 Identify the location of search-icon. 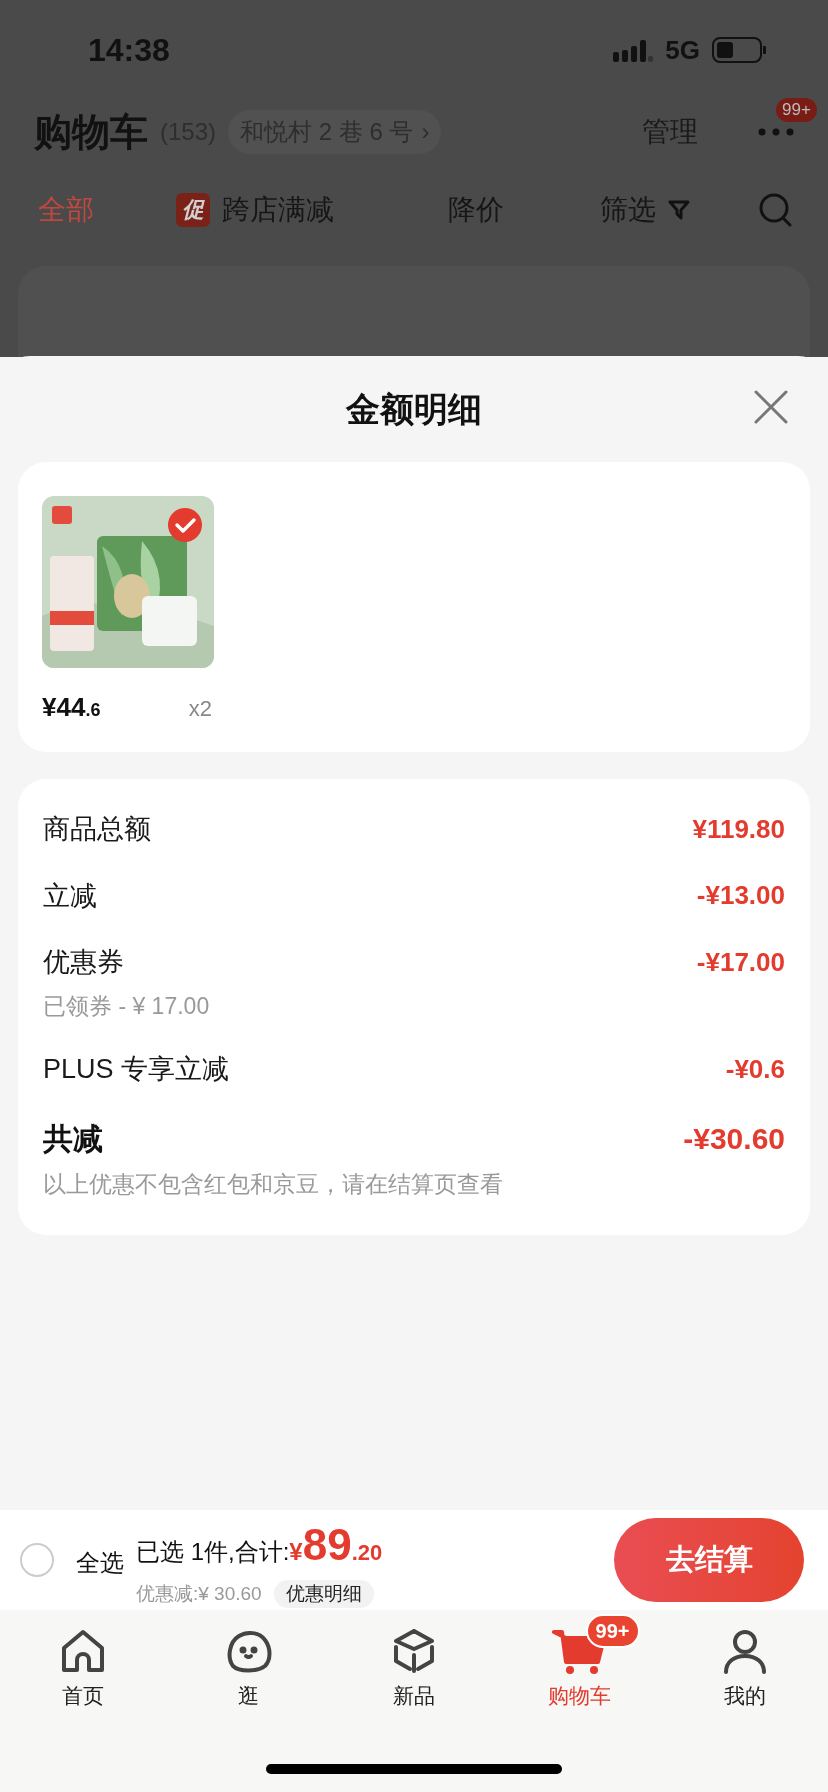
(776, 210).